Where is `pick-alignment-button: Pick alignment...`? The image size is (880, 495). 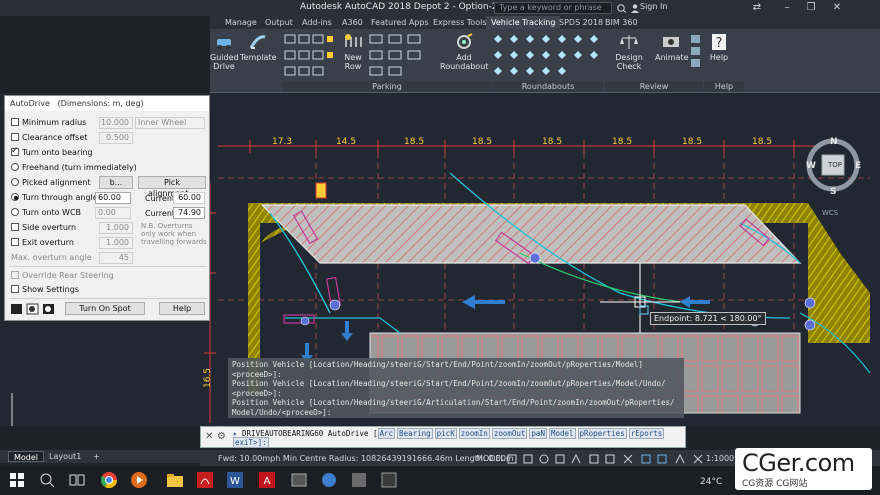
pick-alignment-button: Pick alignment... is located at coordinates (172, 187).